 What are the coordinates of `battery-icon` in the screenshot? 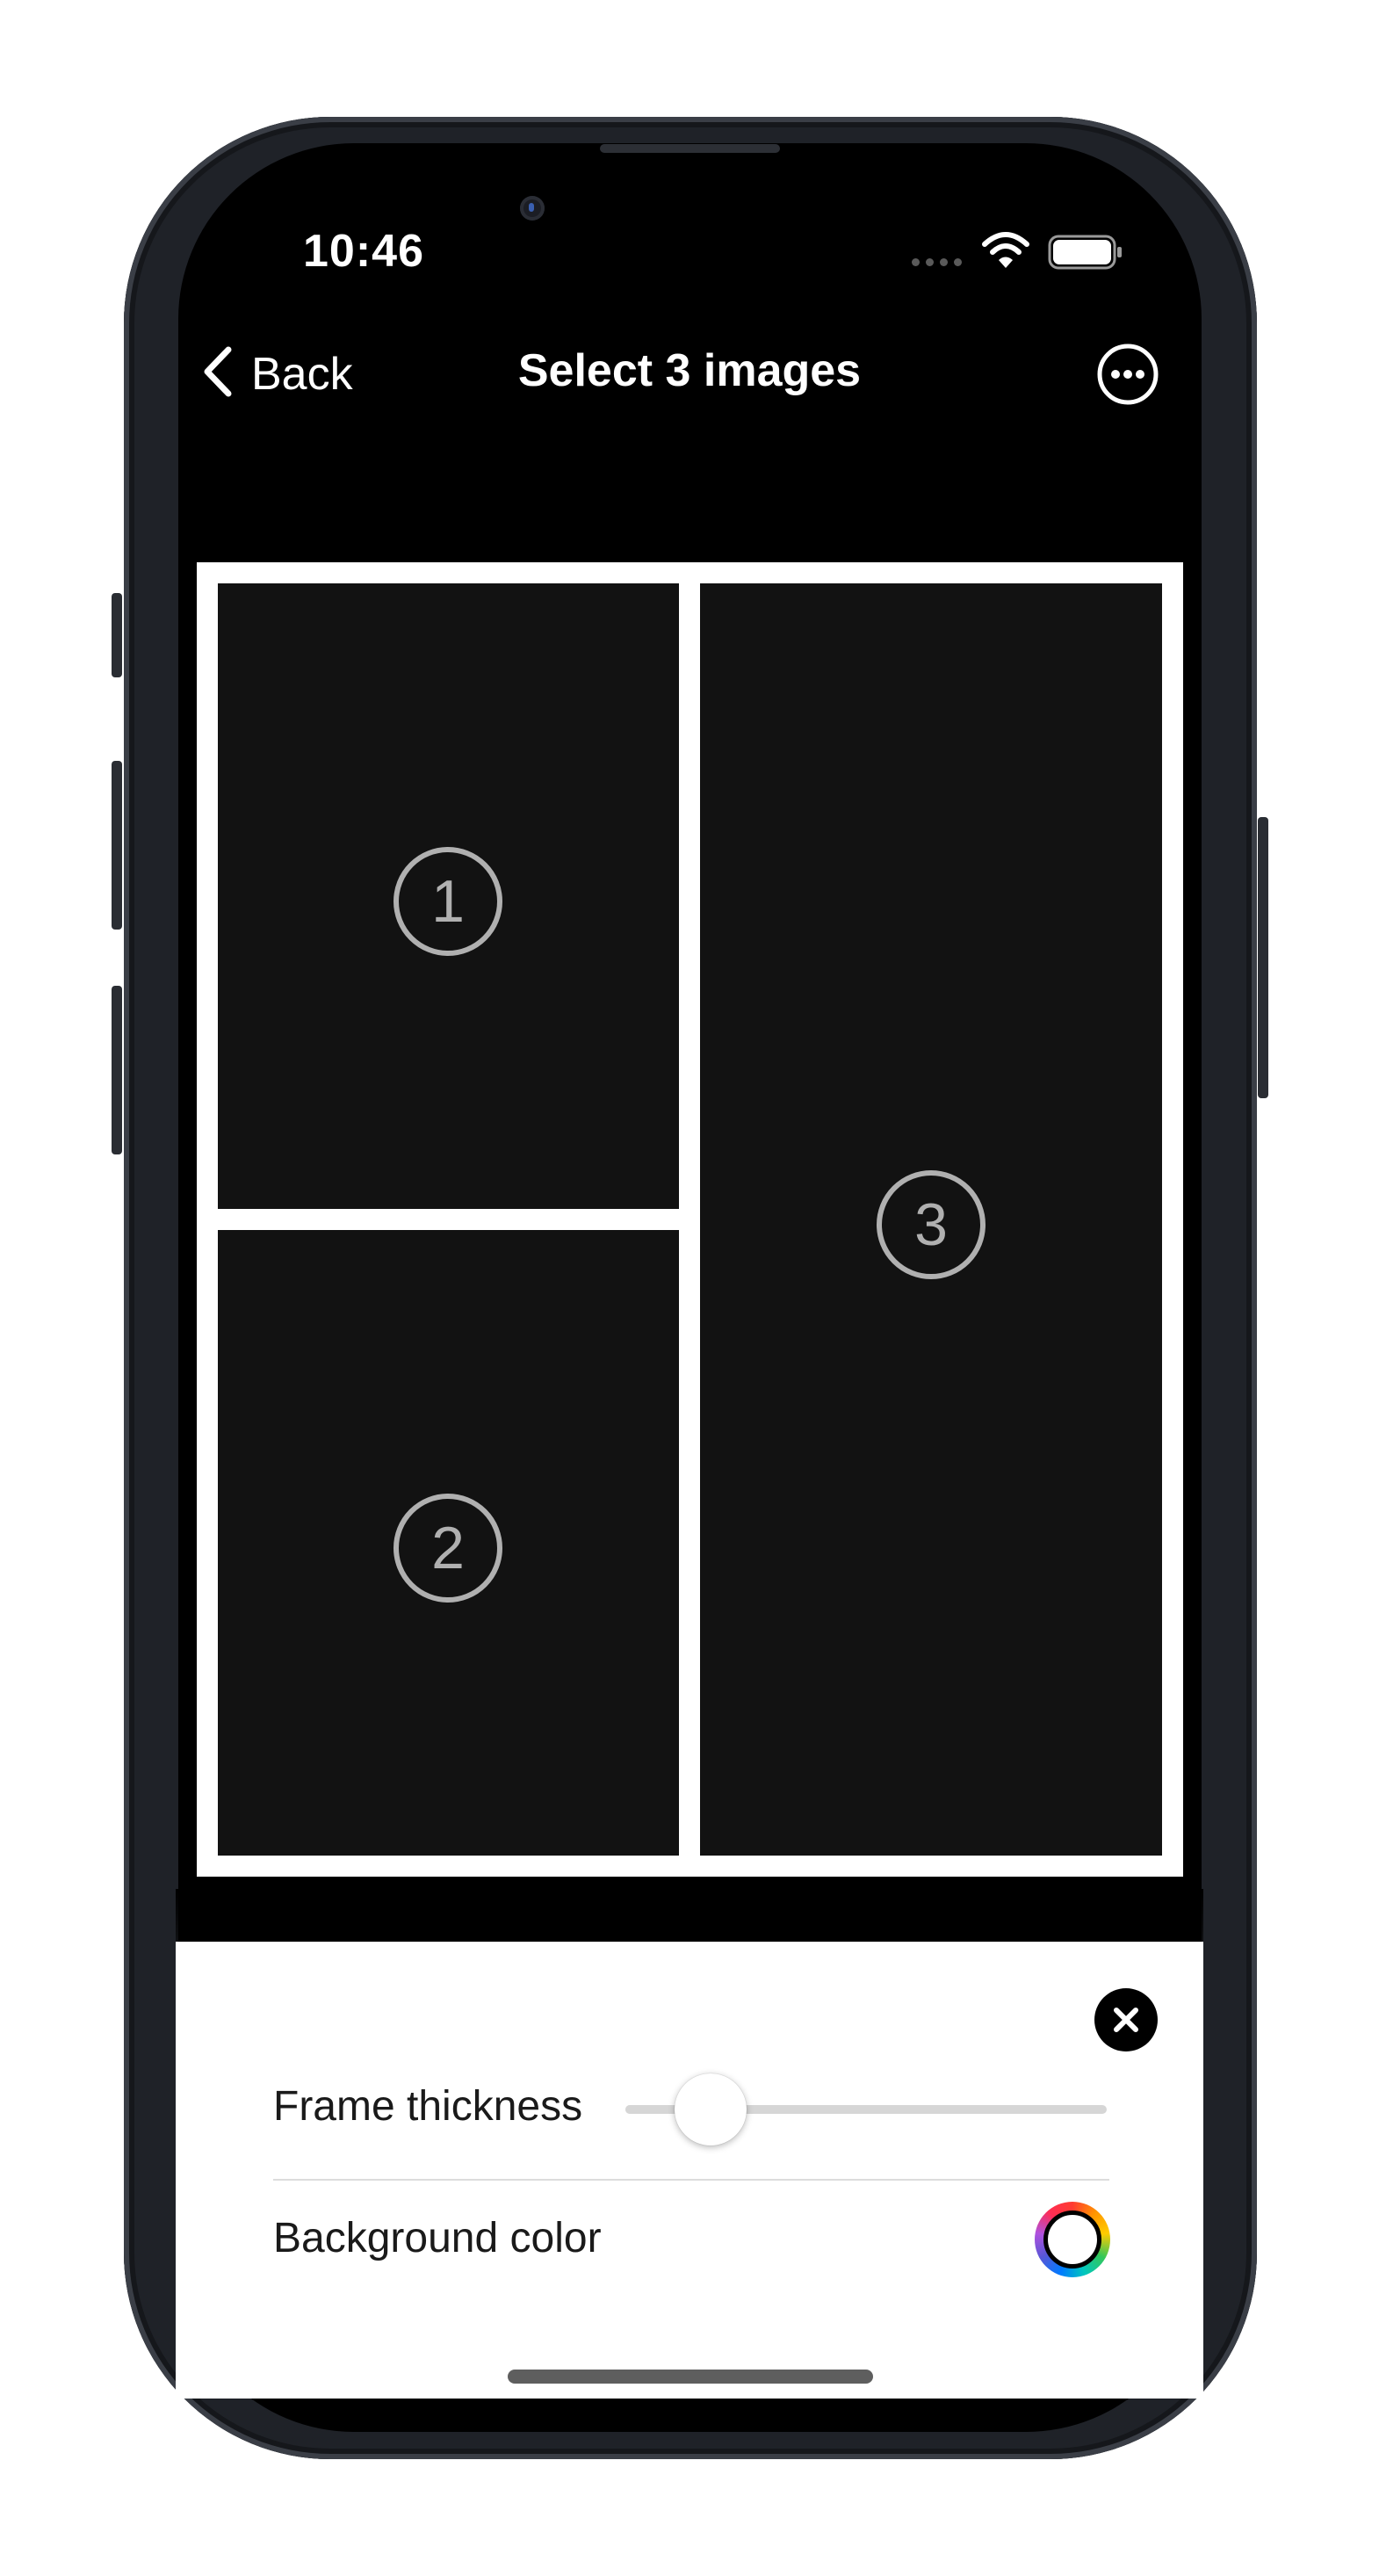 It's located at (1085, 252).